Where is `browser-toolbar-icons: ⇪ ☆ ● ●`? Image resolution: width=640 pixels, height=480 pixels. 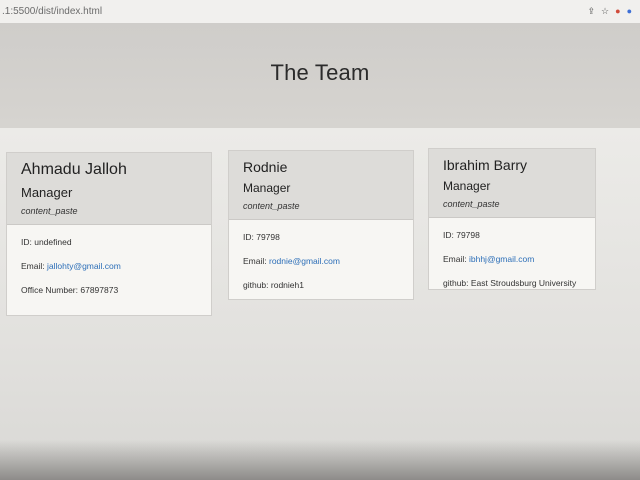
browser-toolbar-icons: ⇪ ☆ ● ● is located at coordinates (610, 11).